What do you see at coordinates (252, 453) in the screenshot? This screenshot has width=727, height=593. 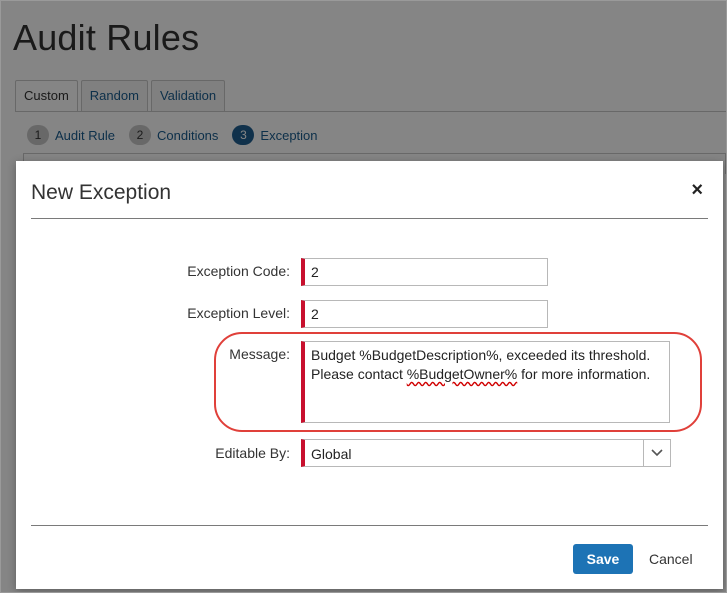 I see `editable-by-label: Editable By:` at bounding box center [252, 453].